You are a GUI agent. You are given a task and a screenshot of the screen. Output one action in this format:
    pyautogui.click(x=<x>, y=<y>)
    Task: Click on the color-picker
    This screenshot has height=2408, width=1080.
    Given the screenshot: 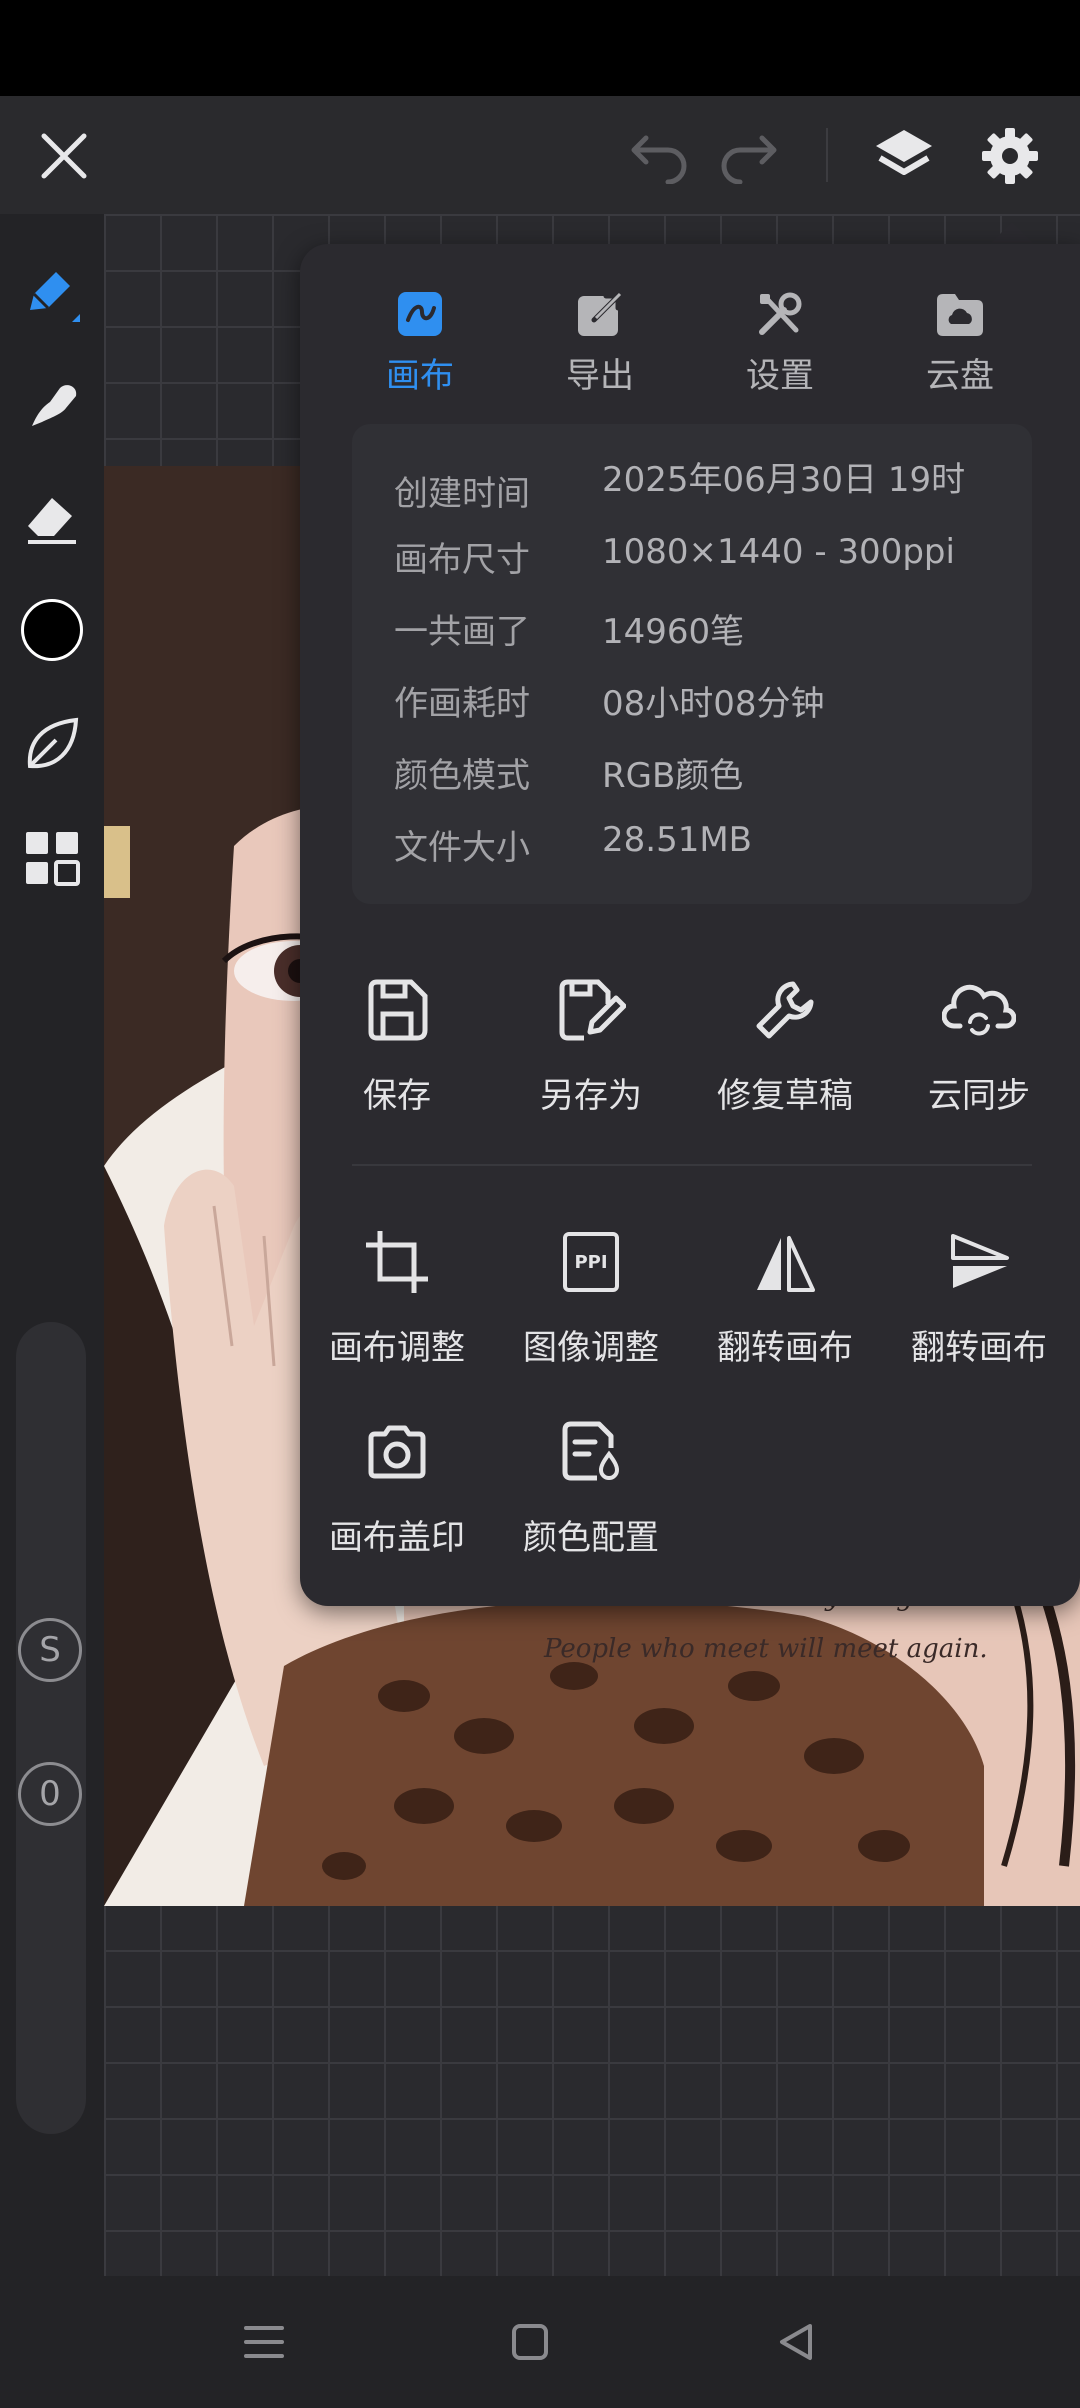 What is the action you would take?
    pyautogui.click(x=52, y=630)
    